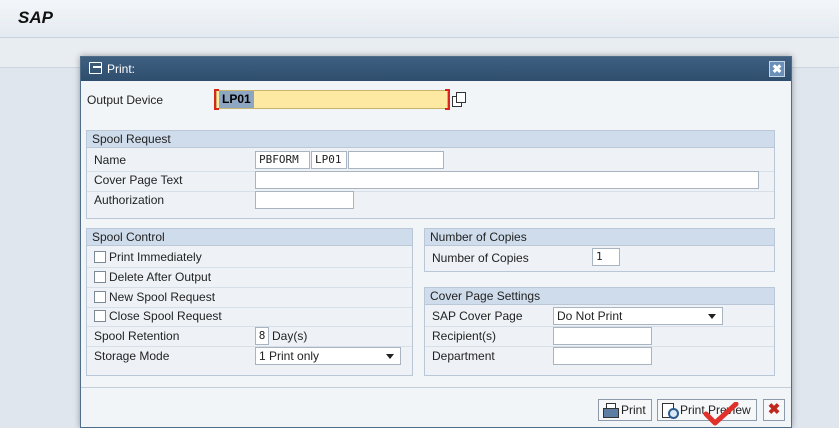  What do you see at coordinates (599, 237) in the screenshot?
I see `number-of-copies-header: Number of Copies` at bounding box center [599, 237].